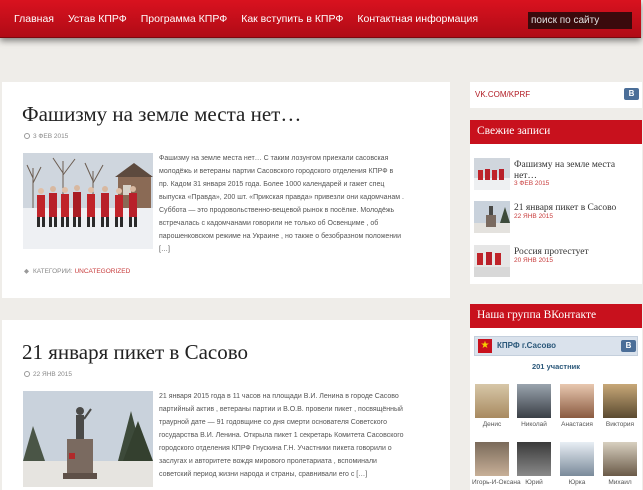 This screenshot has height=490, width=643. What do you see at coordinates (577, 482) in the screenshot?
I see `vk-member-name: Юрка` at bounding box center [577, 482].